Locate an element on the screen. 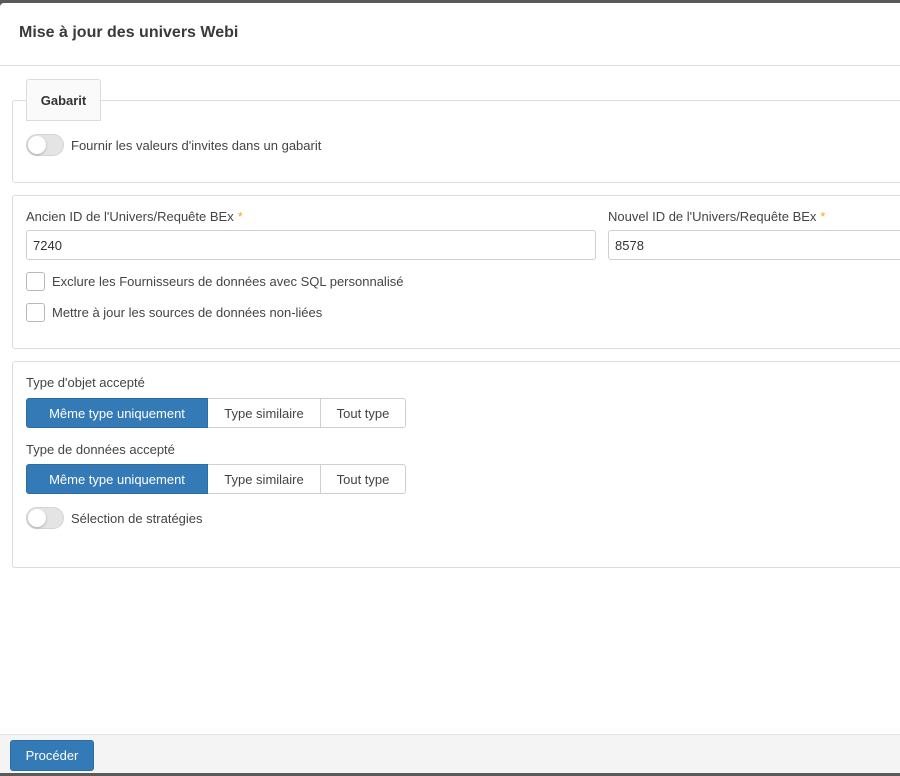 This screenshot has width=900, height=776. data-type-same-button: Même type uniquement is located at coordinates (117, 479).